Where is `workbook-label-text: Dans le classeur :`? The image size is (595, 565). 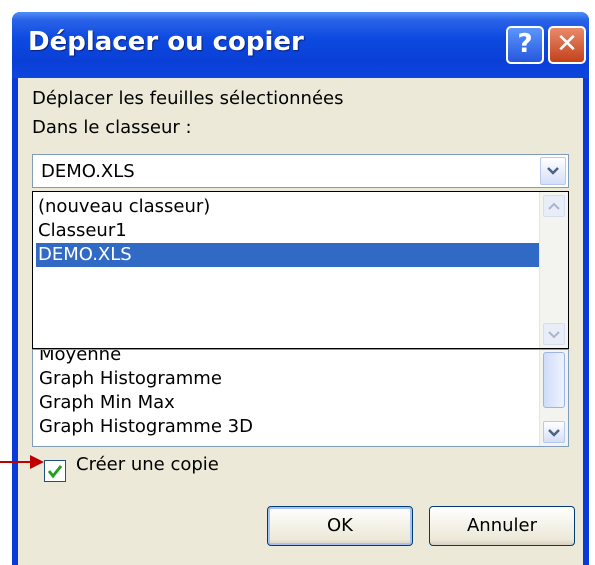 workbook-label-text: Dans le classeur : is located at coordinates (112, 127).